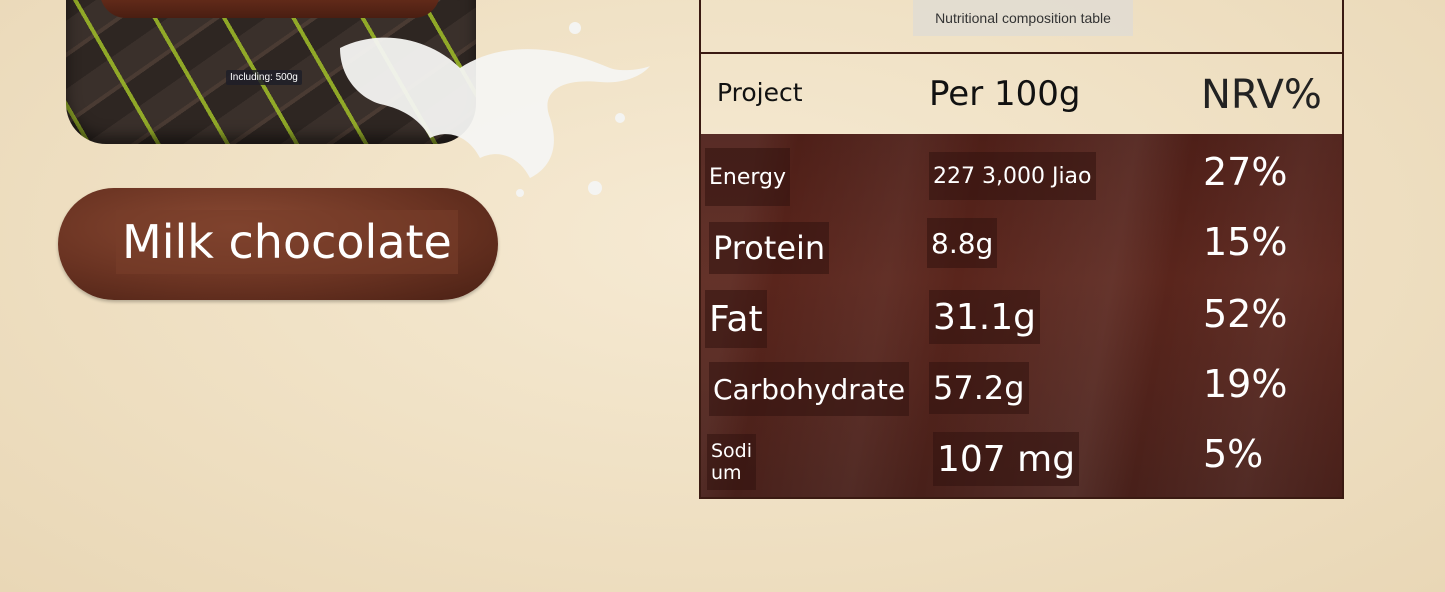 The image size is (1445, 592). I want to click on header-per-100g: Per 100g, so click(1005, 94).